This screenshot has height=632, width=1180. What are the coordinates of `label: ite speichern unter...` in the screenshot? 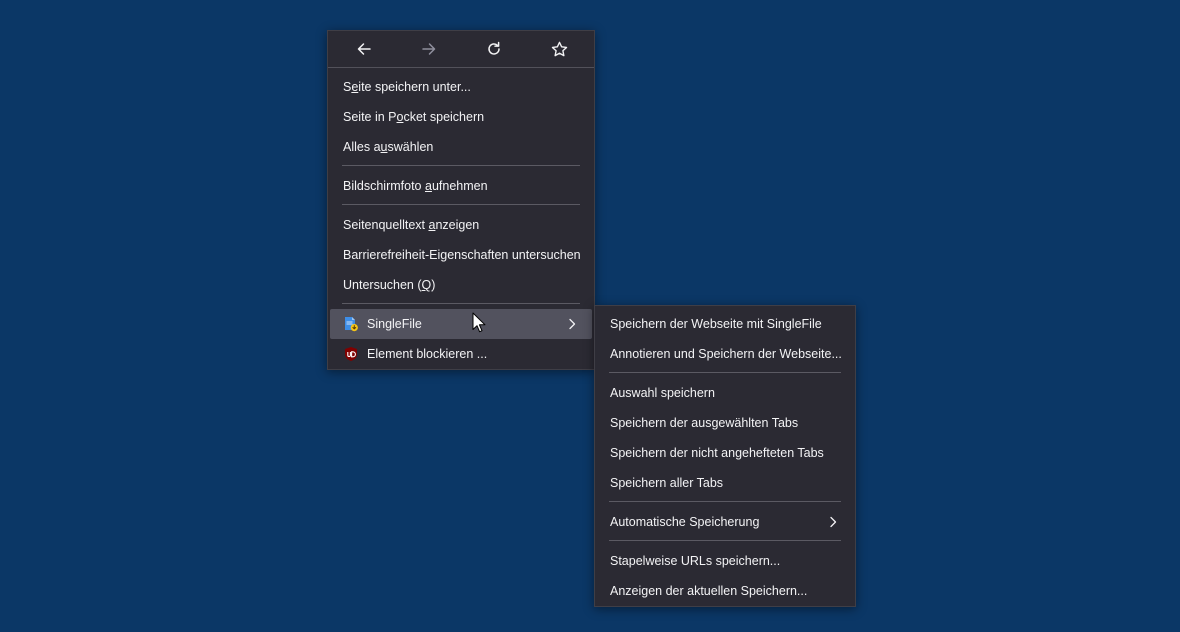 It's located at (414, 87).